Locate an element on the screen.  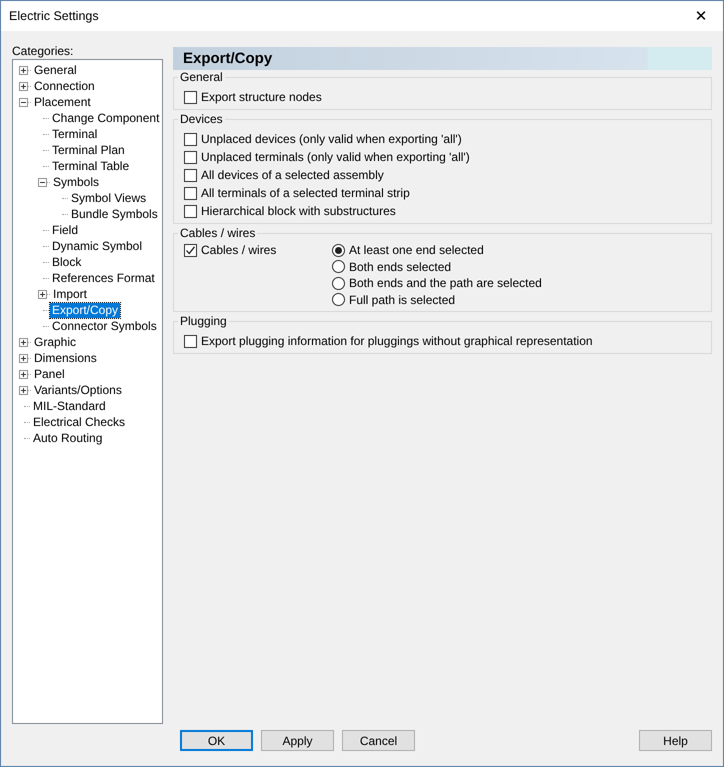
page-header: Export/Copy is located at coordinates (442, 58).